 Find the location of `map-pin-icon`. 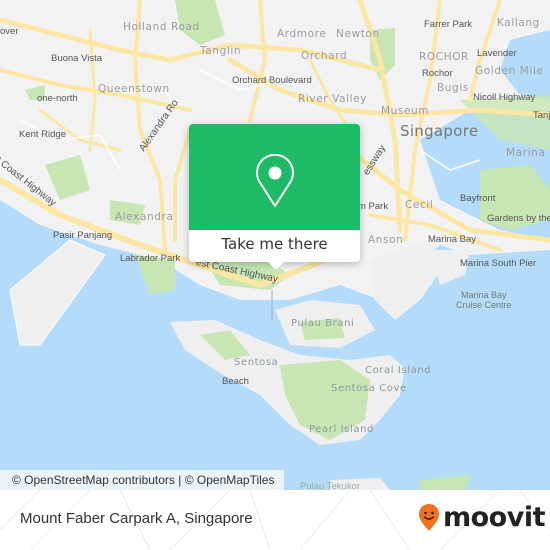

map-pin-icon is located at coordinates (275, 180).